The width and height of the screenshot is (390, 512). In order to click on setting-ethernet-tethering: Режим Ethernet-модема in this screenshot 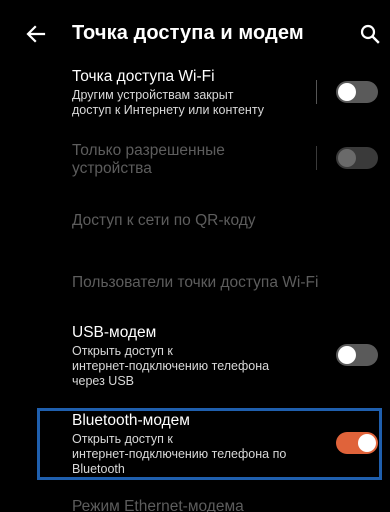, I will do `click(195, 504)`.